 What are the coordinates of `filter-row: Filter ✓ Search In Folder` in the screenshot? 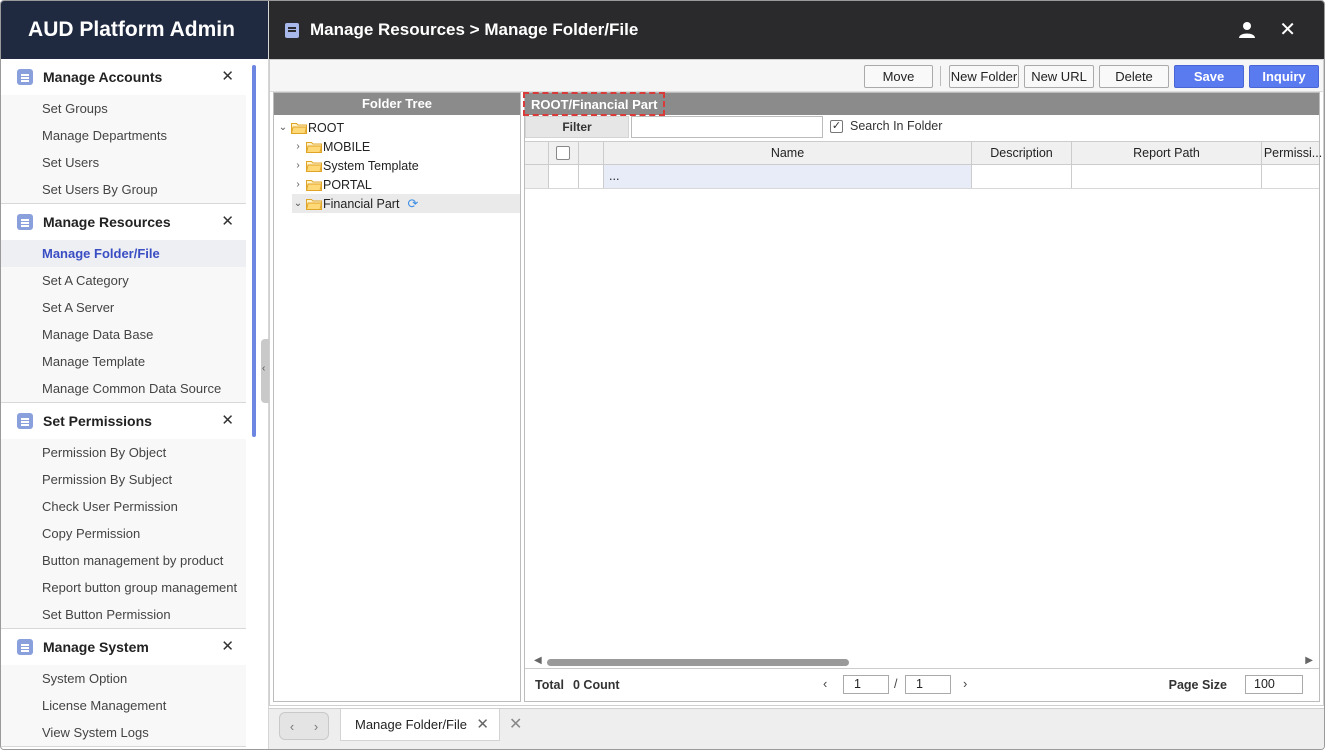 It's located at (922, 127).